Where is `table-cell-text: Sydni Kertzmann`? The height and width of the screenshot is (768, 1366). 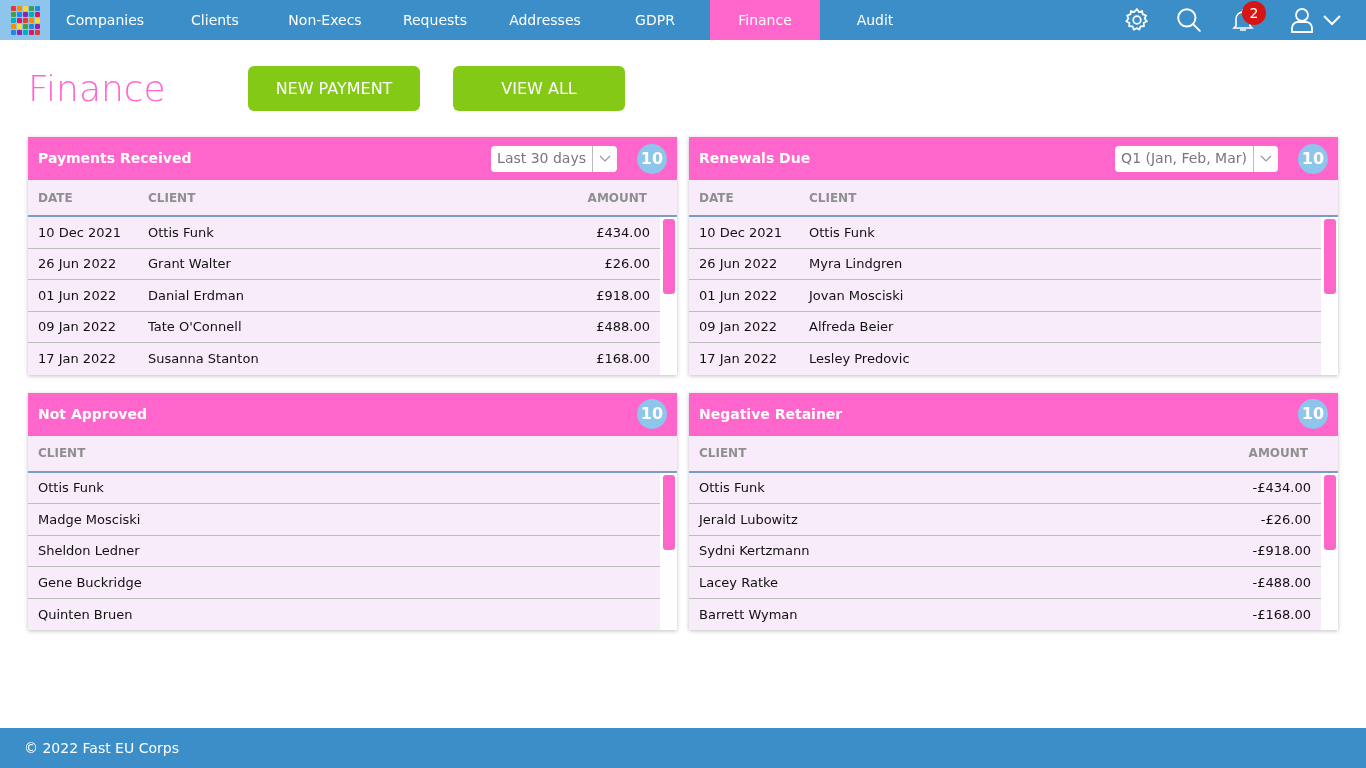
table-cell-text: Sydni Kertzmann is located at coordinates (755, 551).